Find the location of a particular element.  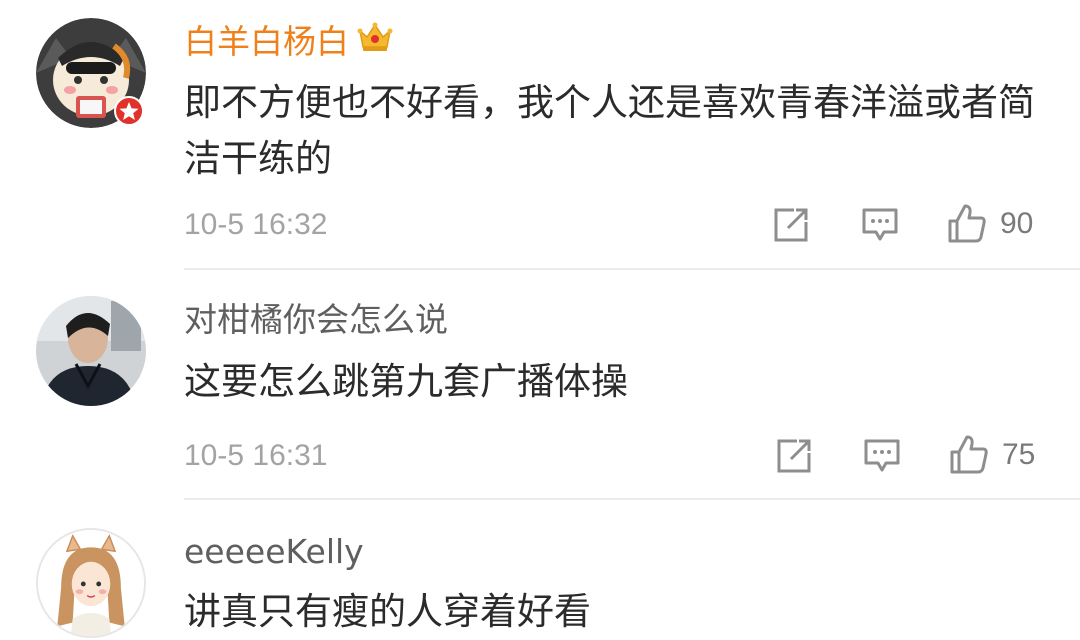

timestamp: 10-5 16:32 is located at coordinates (256, 224).